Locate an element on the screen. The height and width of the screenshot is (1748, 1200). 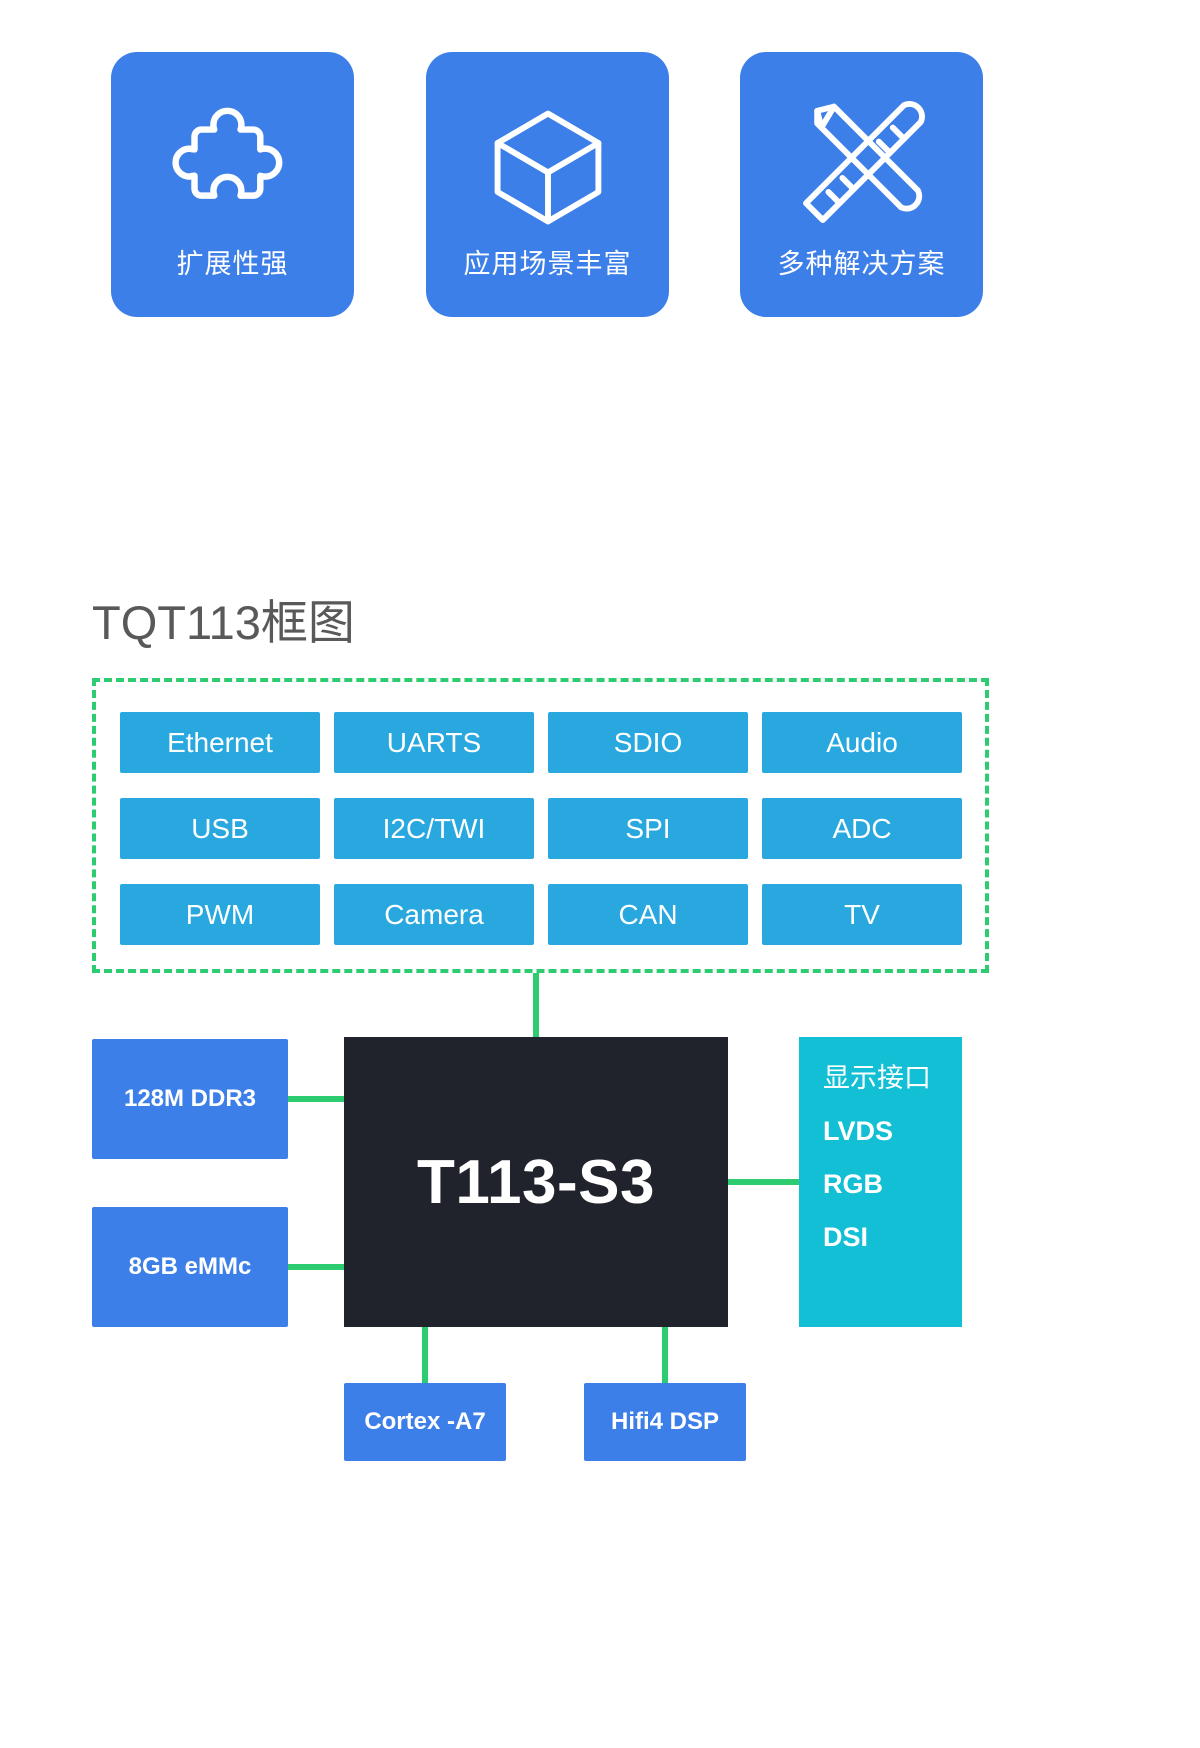
peripheral-box: TV is located at coordinates (862, 914).